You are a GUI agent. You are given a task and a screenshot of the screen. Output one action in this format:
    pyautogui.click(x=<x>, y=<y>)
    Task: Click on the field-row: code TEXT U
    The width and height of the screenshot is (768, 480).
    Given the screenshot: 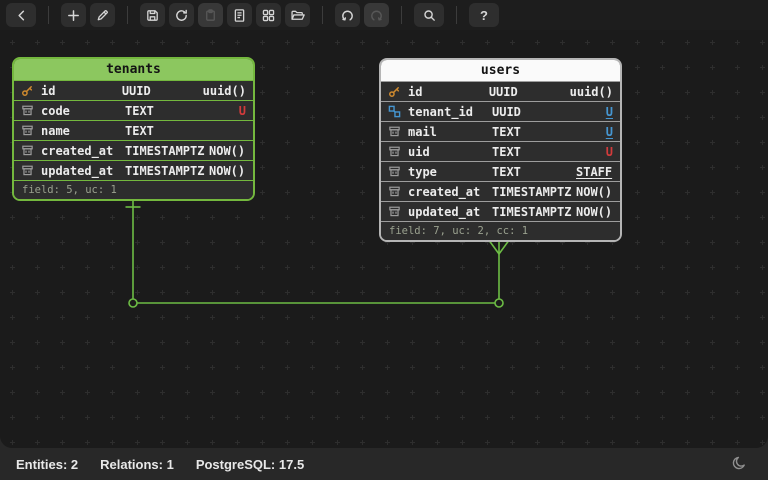 What is the action you would take?
    pyautogui.click(x=133, y=110)
    